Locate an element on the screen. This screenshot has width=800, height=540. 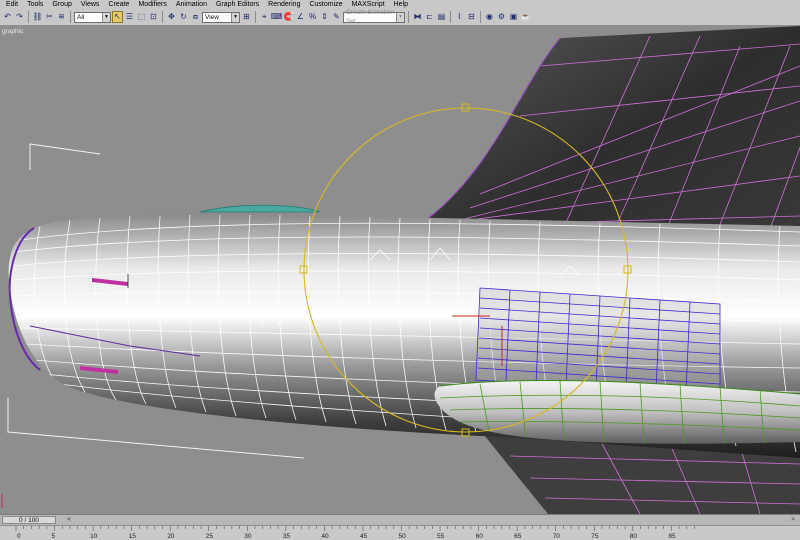
mirror-icon: ⧓ is located at coordinates (417, 17).